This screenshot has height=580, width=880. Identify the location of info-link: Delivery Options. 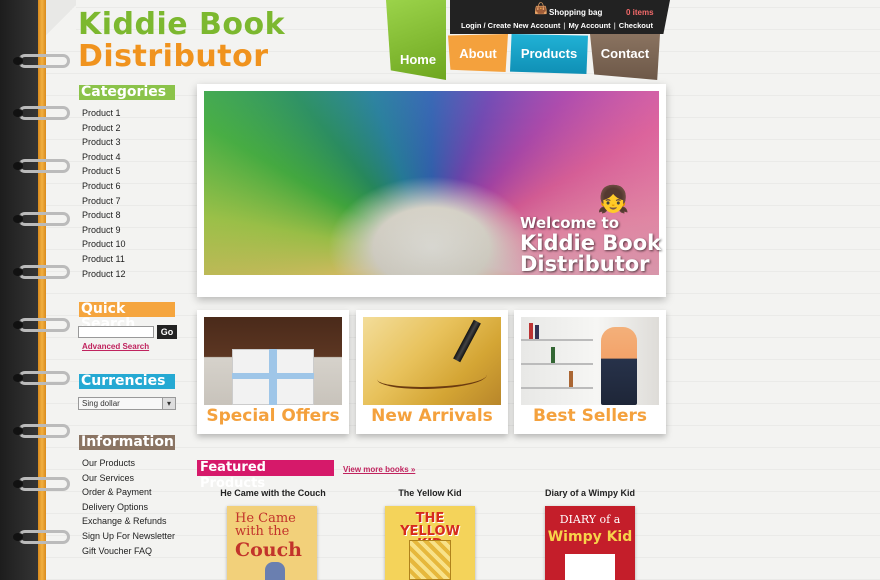
(128, 507).